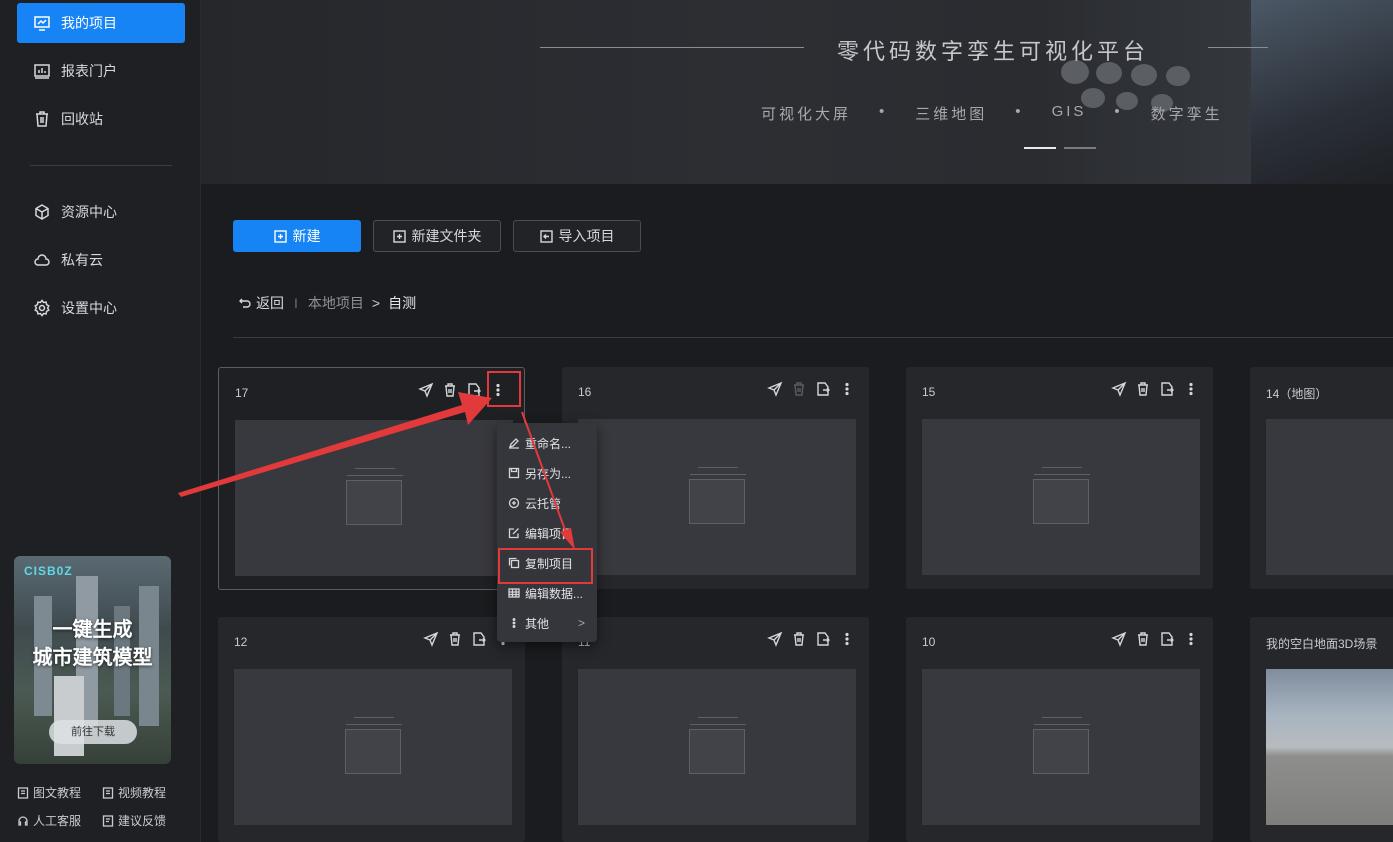  What do you see at coordinates (513, 443) in the screenshot?
I see `pencil-icon` at bounding box center [513, 443].